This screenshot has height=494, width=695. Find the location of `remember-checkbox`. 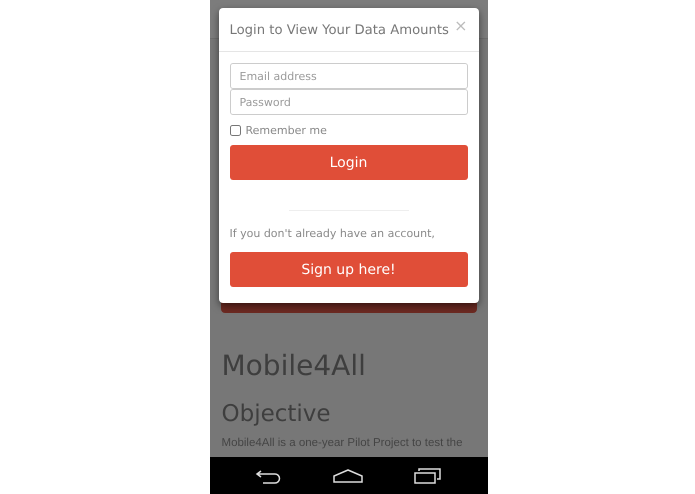

remember-checkbox is located at coordinates (235, 130).